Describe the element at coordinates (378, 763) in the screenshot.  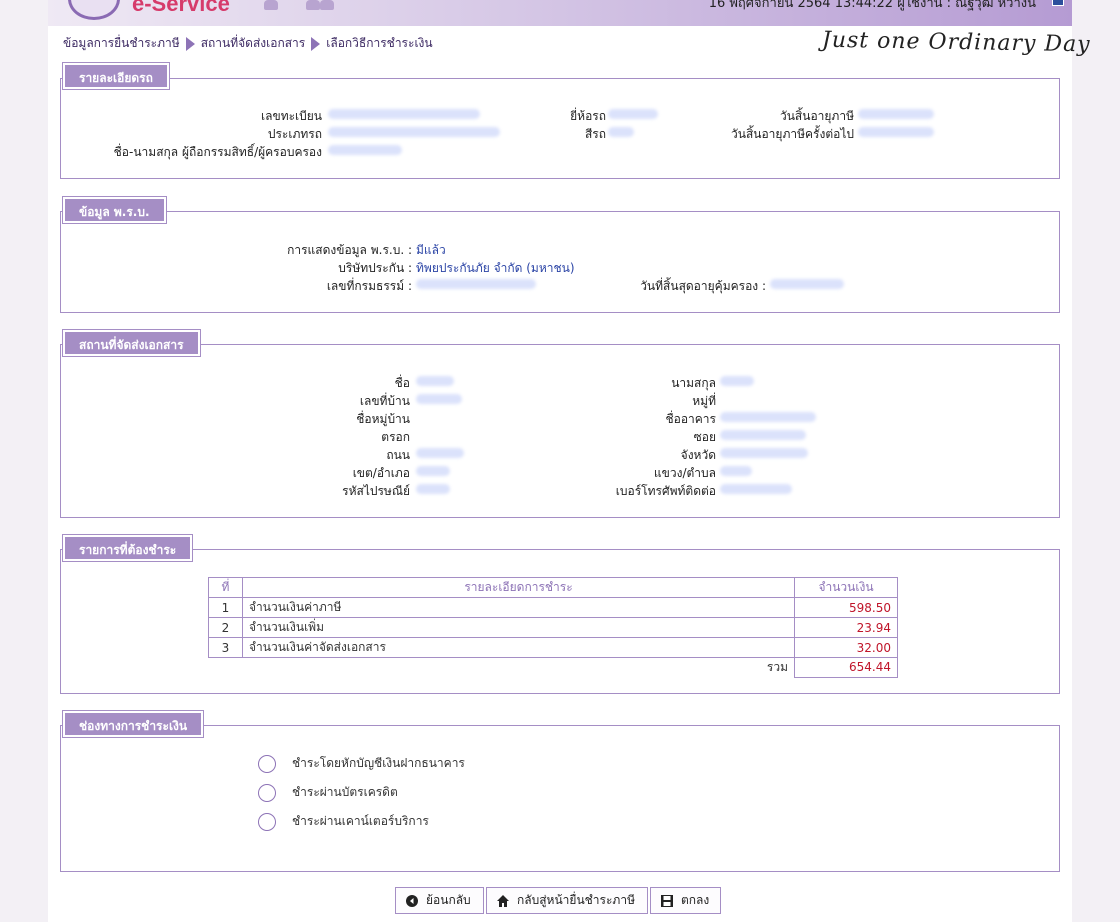
I see `payment-option-bank-label: ชำระโดยหักบัญชีเงินฝากธนาคาร` at that location.